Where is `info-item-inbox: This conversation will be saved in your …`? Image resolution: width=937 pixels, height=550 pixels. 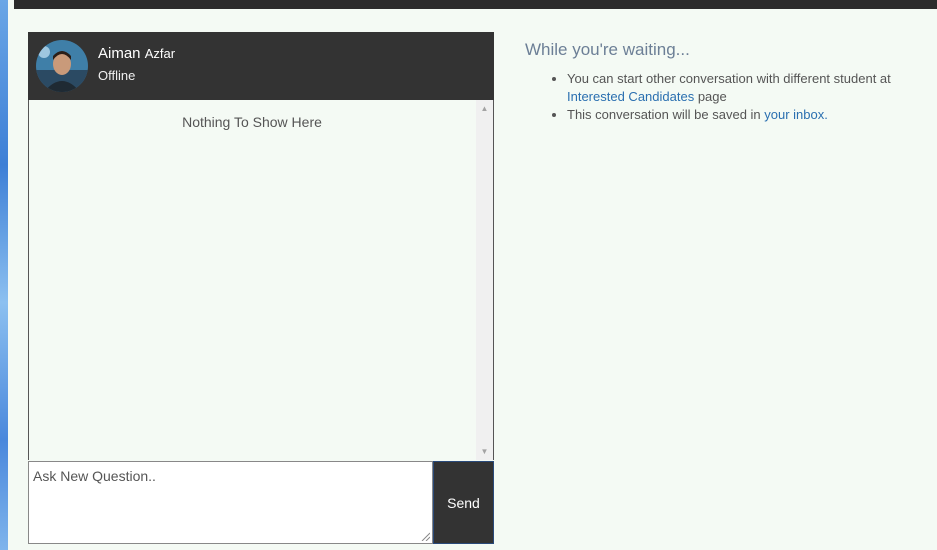
info-item-inbox: This conversation will be saved in your … is located at coordinates (751, 115).